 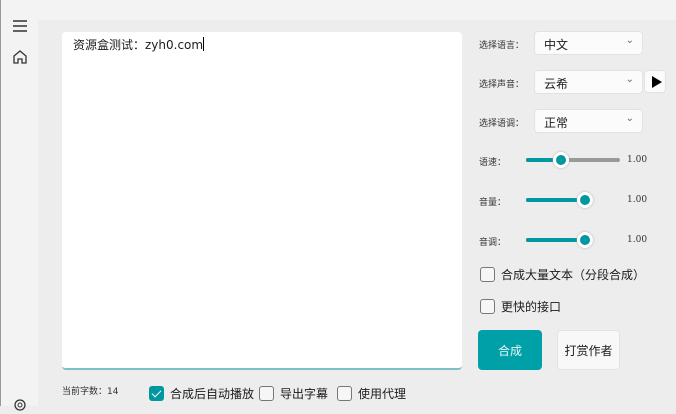 I want to click on fast-api-label: 更快的接口, so click(x=531, y=307).